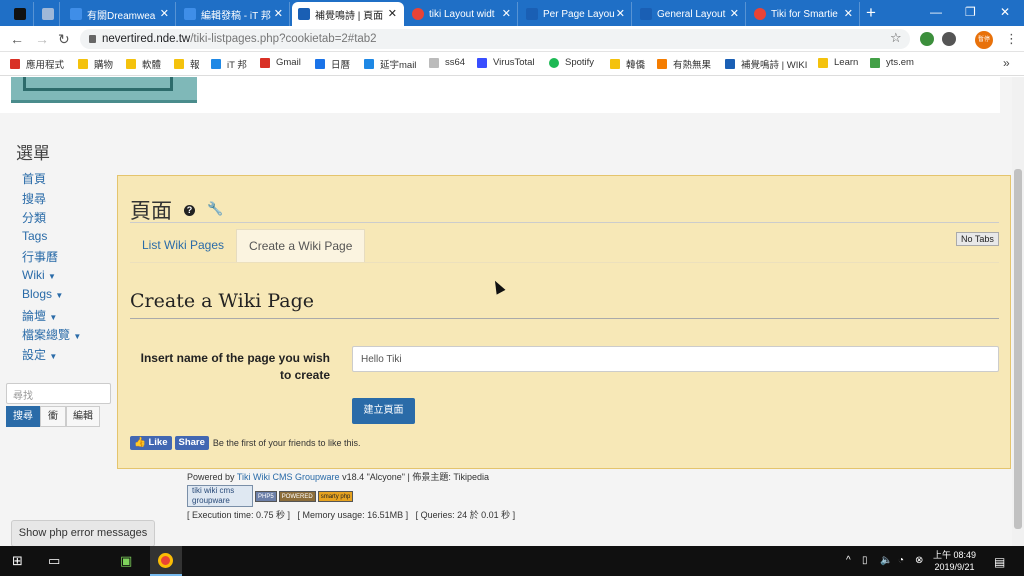 The image size is (1024, 576). What do you see at coordinates (189, 210) in the screenshot?
I see `help-icon: ?` at bounding box center [189, 210].